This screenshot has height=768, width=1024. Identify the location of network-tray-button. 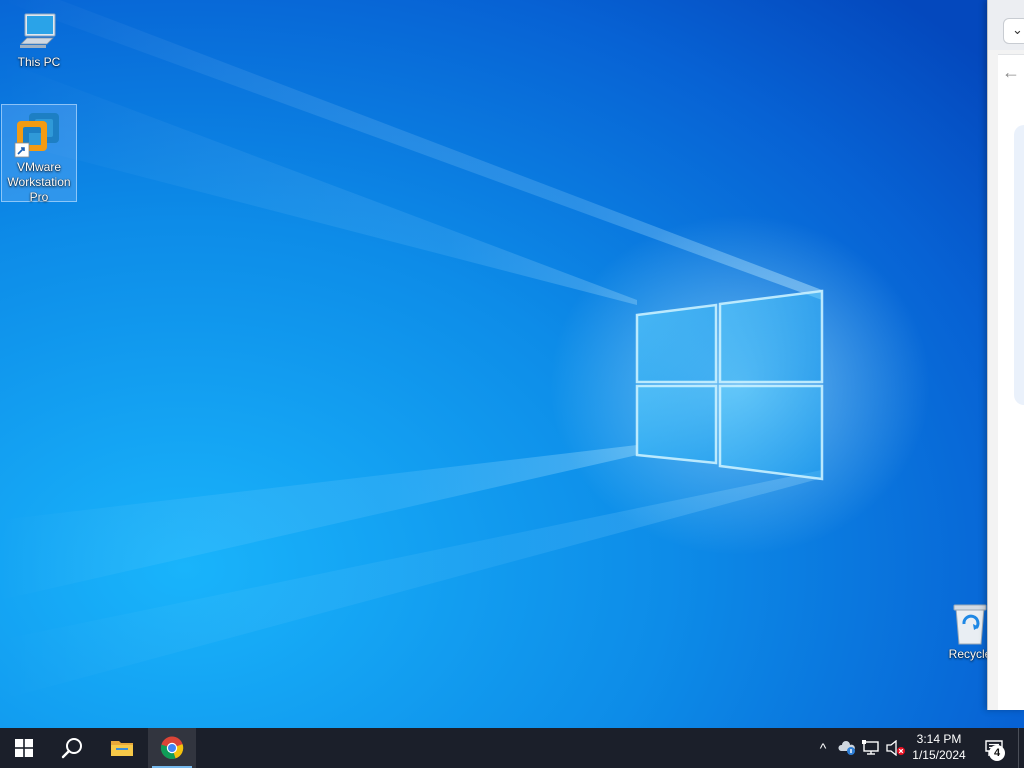
(871, 748).